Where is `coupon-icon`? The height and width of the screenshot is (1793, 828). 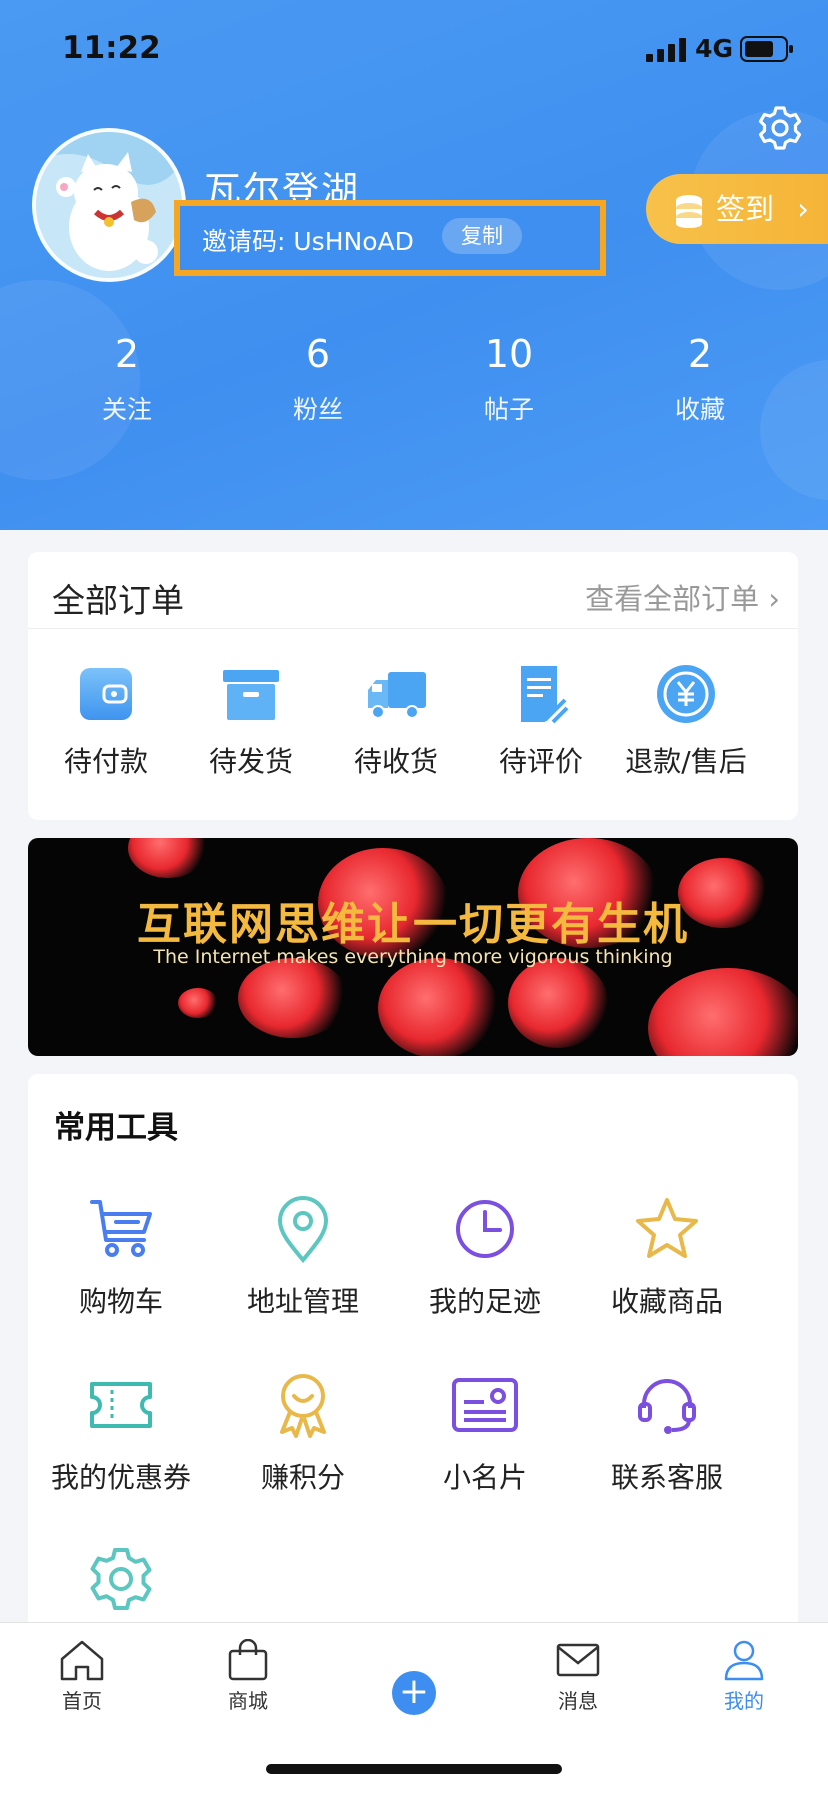
coupon-icon is located at coordinates (121, 1405).